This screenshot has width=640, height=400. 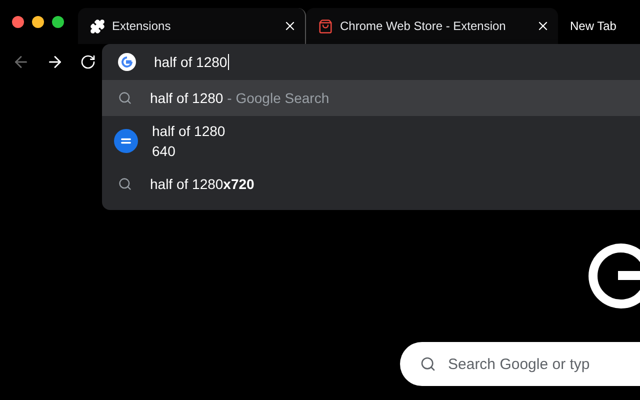 What do you see at coordinates (126, 141) in the screenshot?
I see `calculator-icon` at bounding box center [126, 141].